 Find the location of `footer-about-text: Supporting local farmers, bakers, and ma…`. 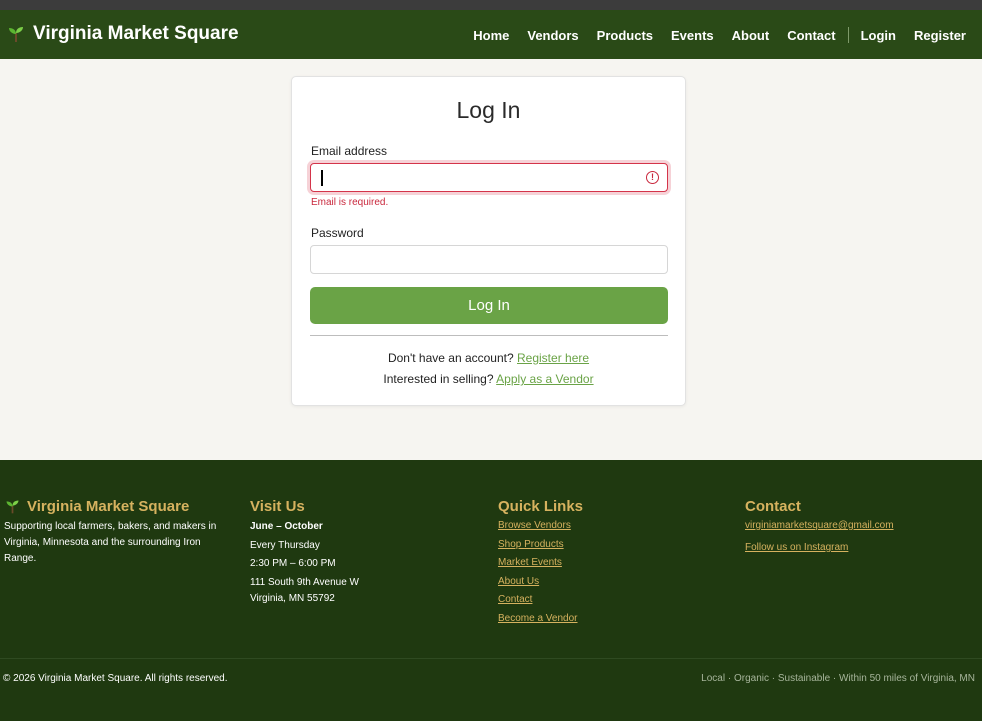

footer-about-text: Supporting local farmers, bakers, and ma… is located at coordinates (110, 542).